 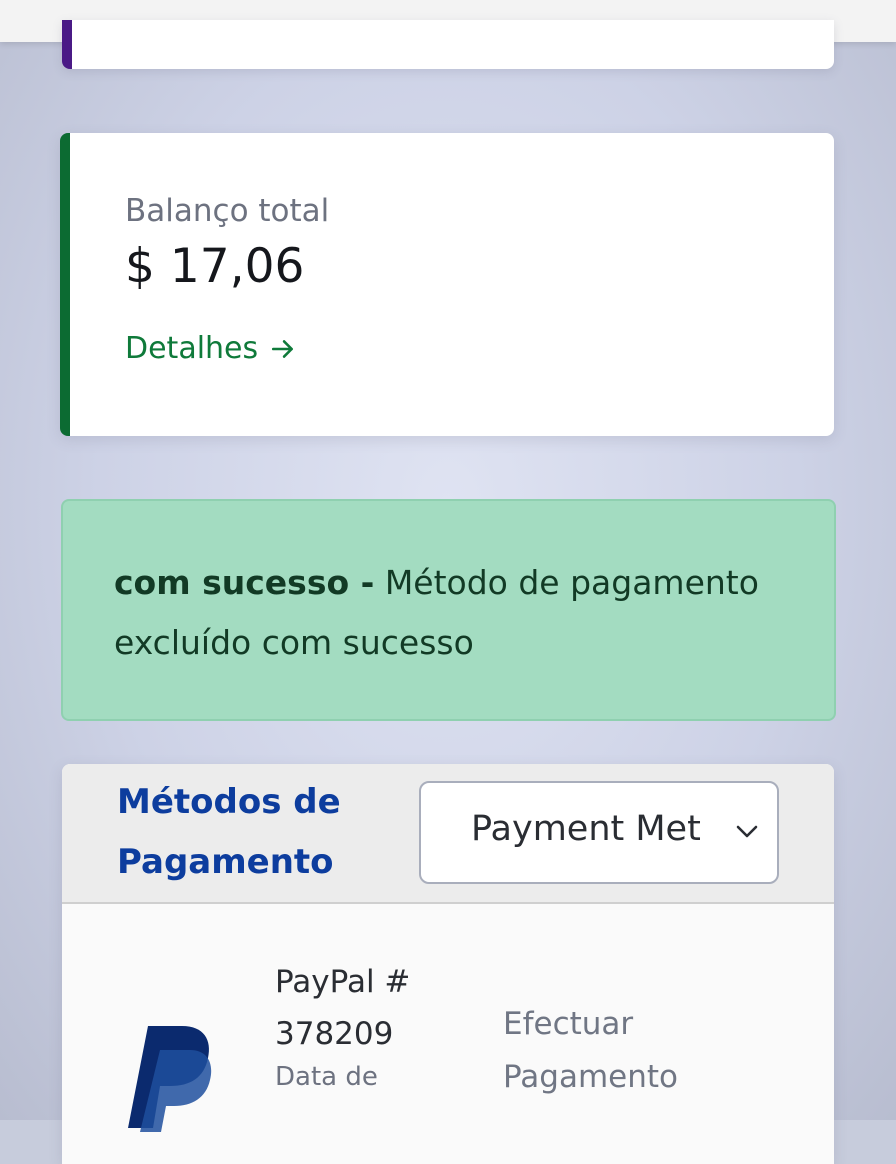 I want to click on payment-methods-header: Métodos de Pagamento Payment Methods, so click(x=448, y=834).